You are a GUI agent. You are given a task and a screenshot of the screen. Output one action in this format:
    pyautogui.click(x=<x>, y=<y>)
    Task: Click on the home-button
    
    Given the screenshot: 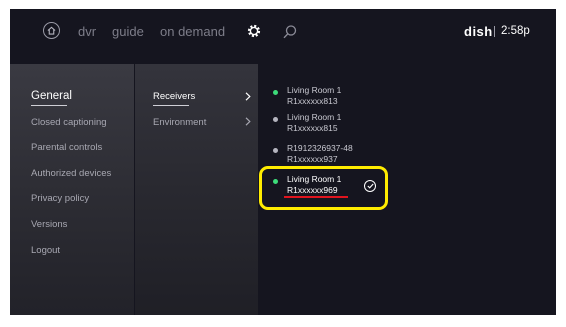 What is the action you would take?
    pyautogui.click(x=51, y=30)
    